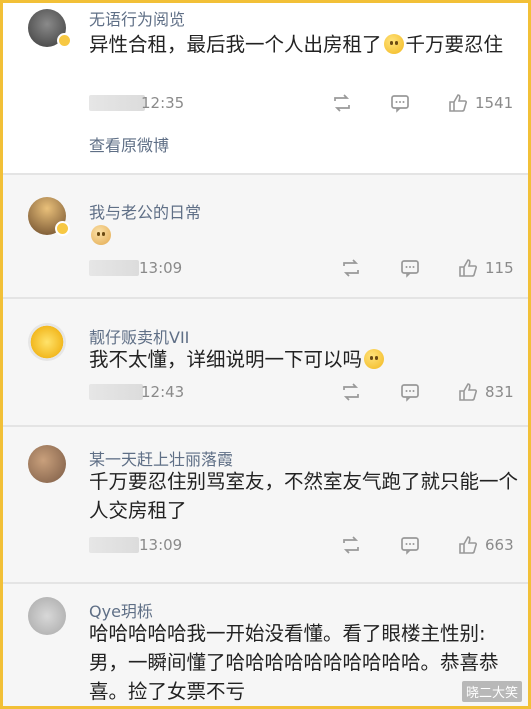 This screenshot has width=531, height=709. I want to click on dog-emoji-icon, so click(101, 235).